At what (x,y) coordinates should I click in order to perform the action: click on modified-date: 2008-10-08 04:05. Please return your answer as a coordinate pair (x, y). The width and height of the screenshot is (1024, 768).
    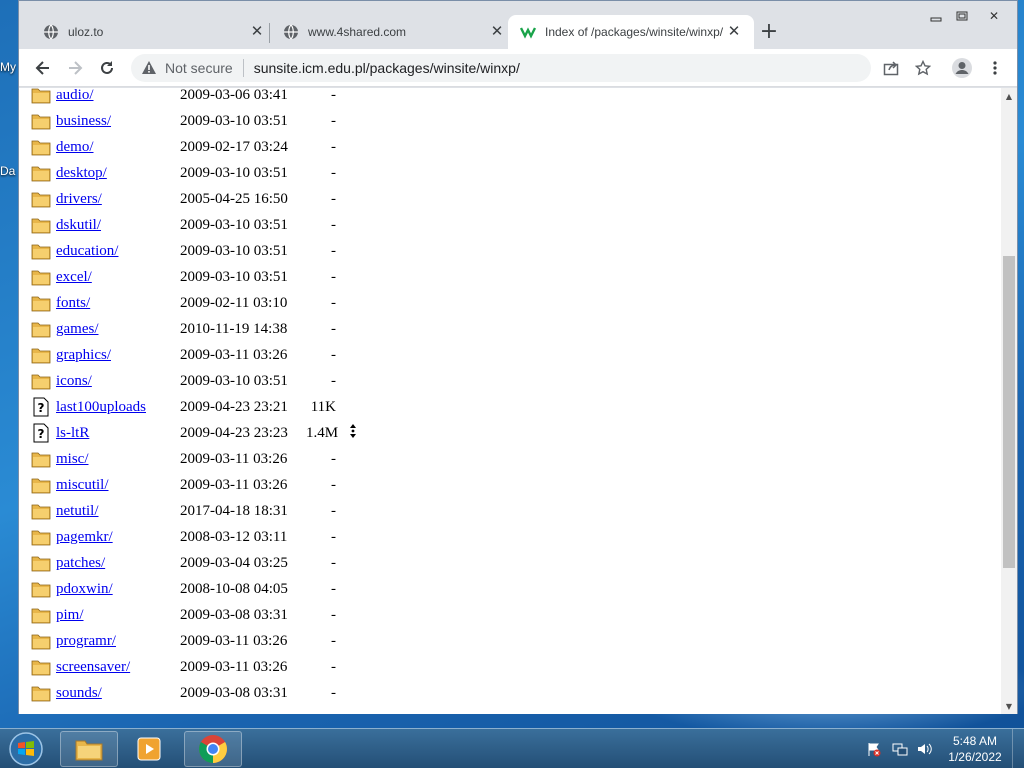
    Looking at the image, I should click on (234, 588).